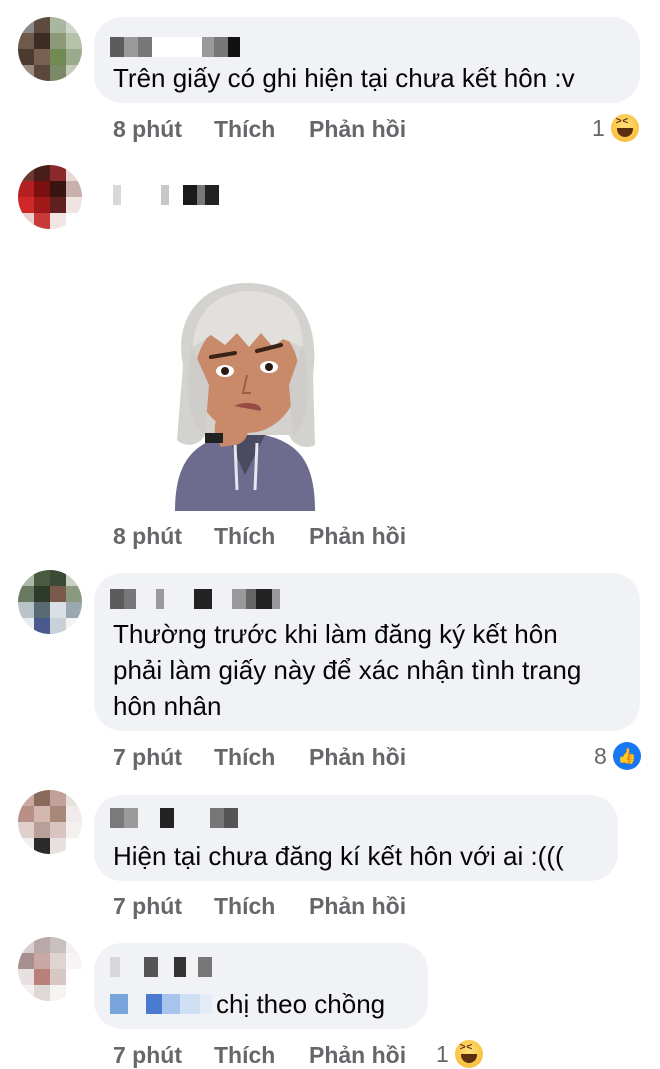  Describe the element at coordinates (245, 397) in the screenshot. I see `thinking-avatar-sticker` at that location.